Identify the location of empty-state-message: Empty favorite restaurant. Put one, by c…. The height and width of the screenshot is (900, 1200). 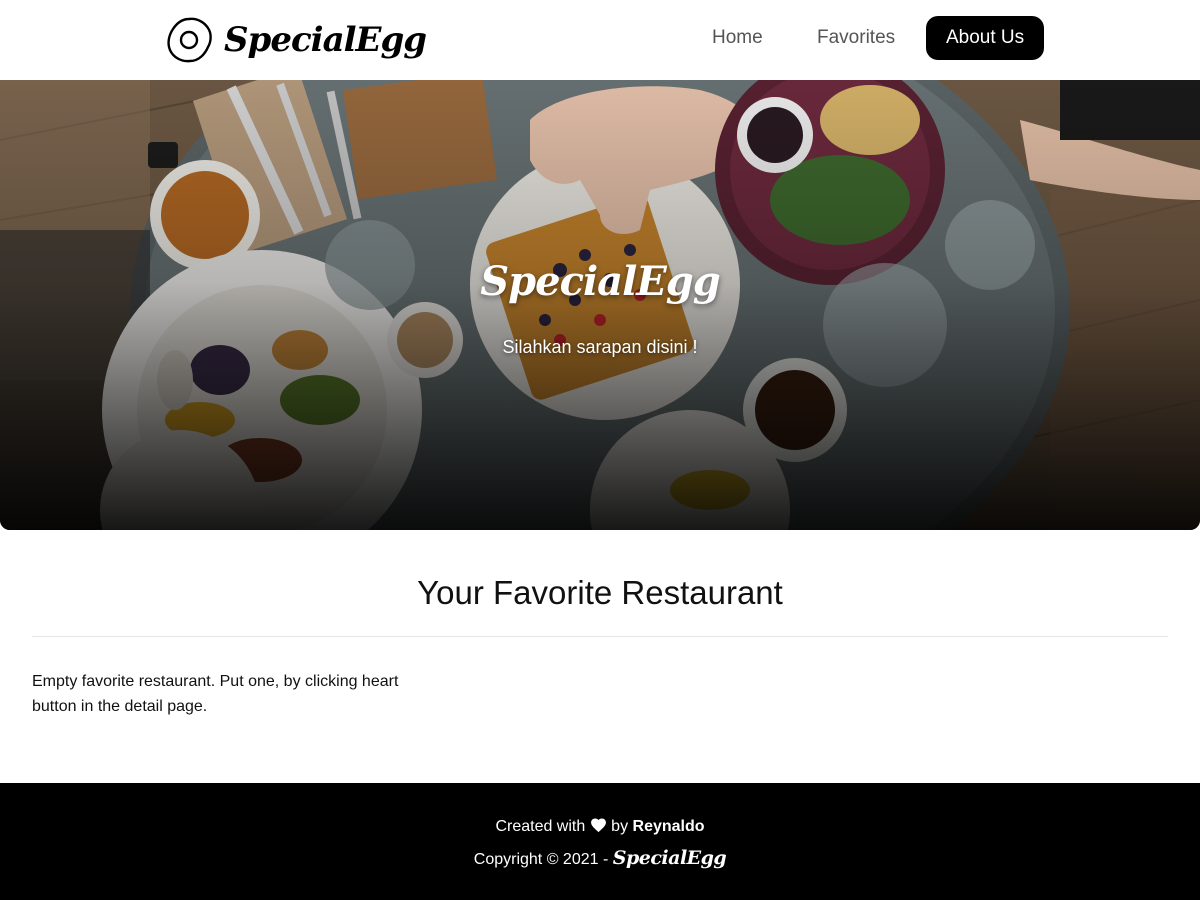
(215, 694).